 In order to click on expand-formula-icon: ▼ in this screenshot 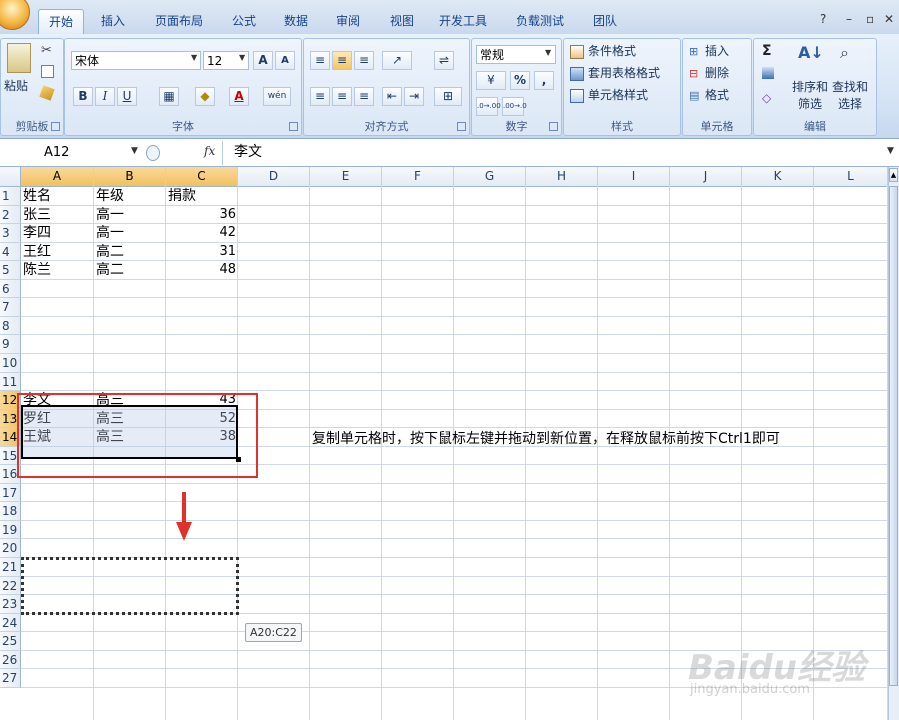, I will do `click(890, 151)`.